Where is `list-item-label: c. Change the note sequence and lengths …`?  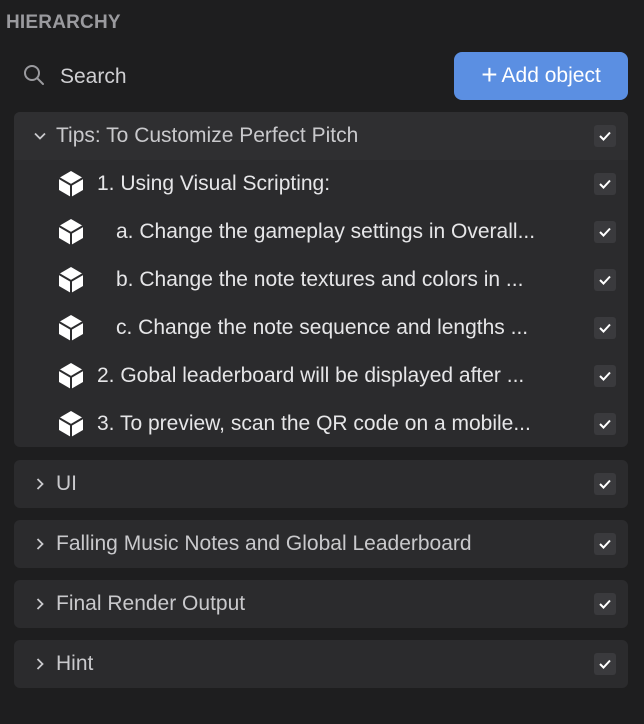 list-item-label: c. Change the note sequence and lengths … is located at coordinates (322, 327).